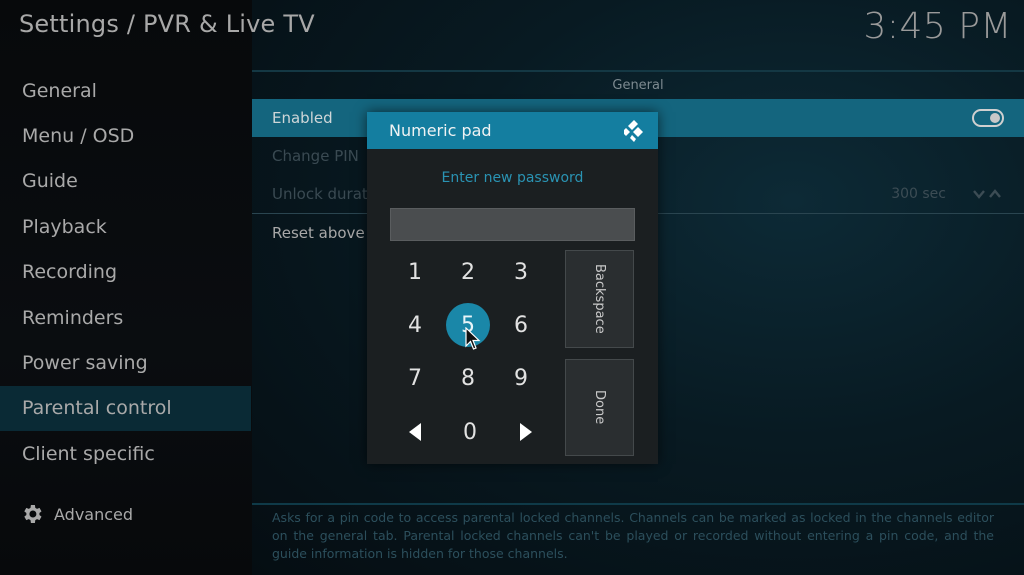 Image resolution: width=1024 pixels, height=575 pixels. I want to click on sidebar-item-label: Recording, so click(70, 272).